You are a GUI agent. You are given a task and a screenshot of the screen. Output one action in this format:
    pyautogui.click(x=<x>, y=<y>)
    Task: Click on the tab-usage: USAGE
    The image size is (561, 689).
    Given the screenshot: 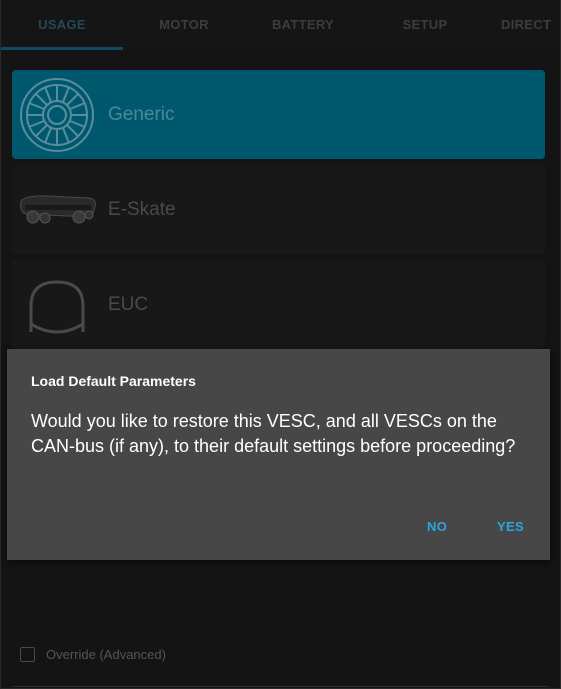 What is the action you would take?
    pyautogui.click(x=62, y=25)
    